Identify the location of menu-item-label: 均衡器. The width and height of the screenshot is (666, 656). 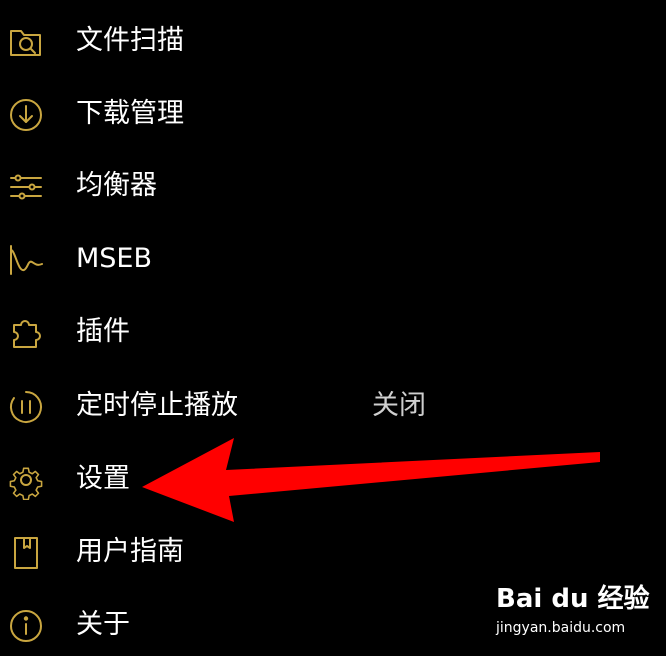
(116, 185).